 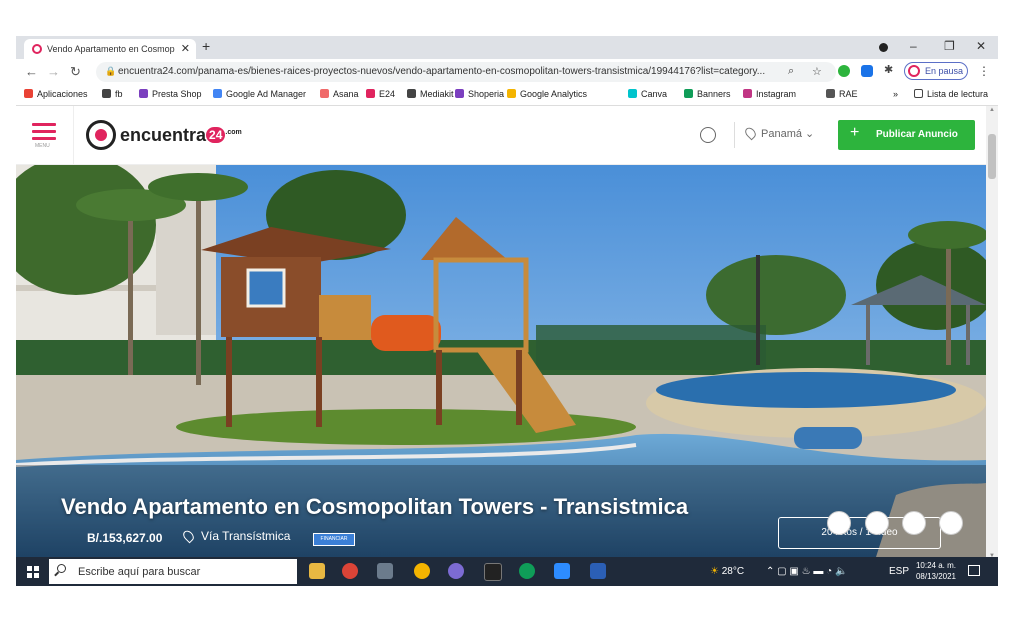 What do you see at coordinates (422, 571) in the screenshot?
I see `slack-icon` at bounding box center [422, 571].